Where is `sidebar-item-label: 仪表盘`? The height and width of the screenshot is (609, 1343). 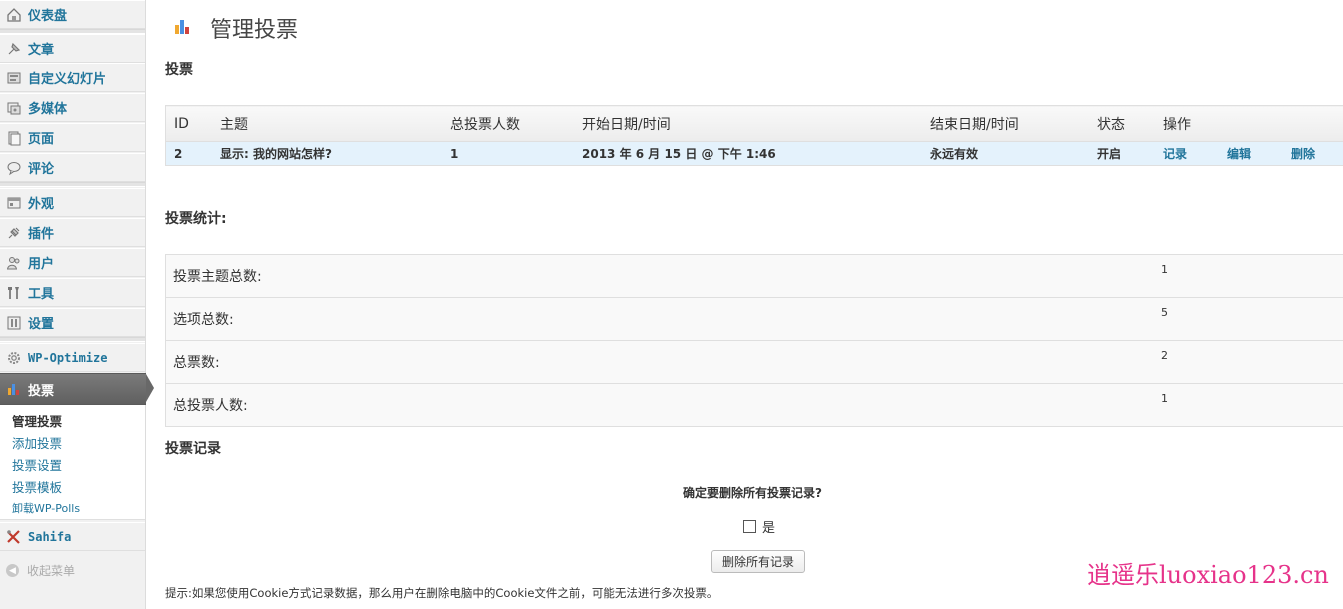 sidebar-item-label: 仪表盘 is located at coordinates (48, 16).